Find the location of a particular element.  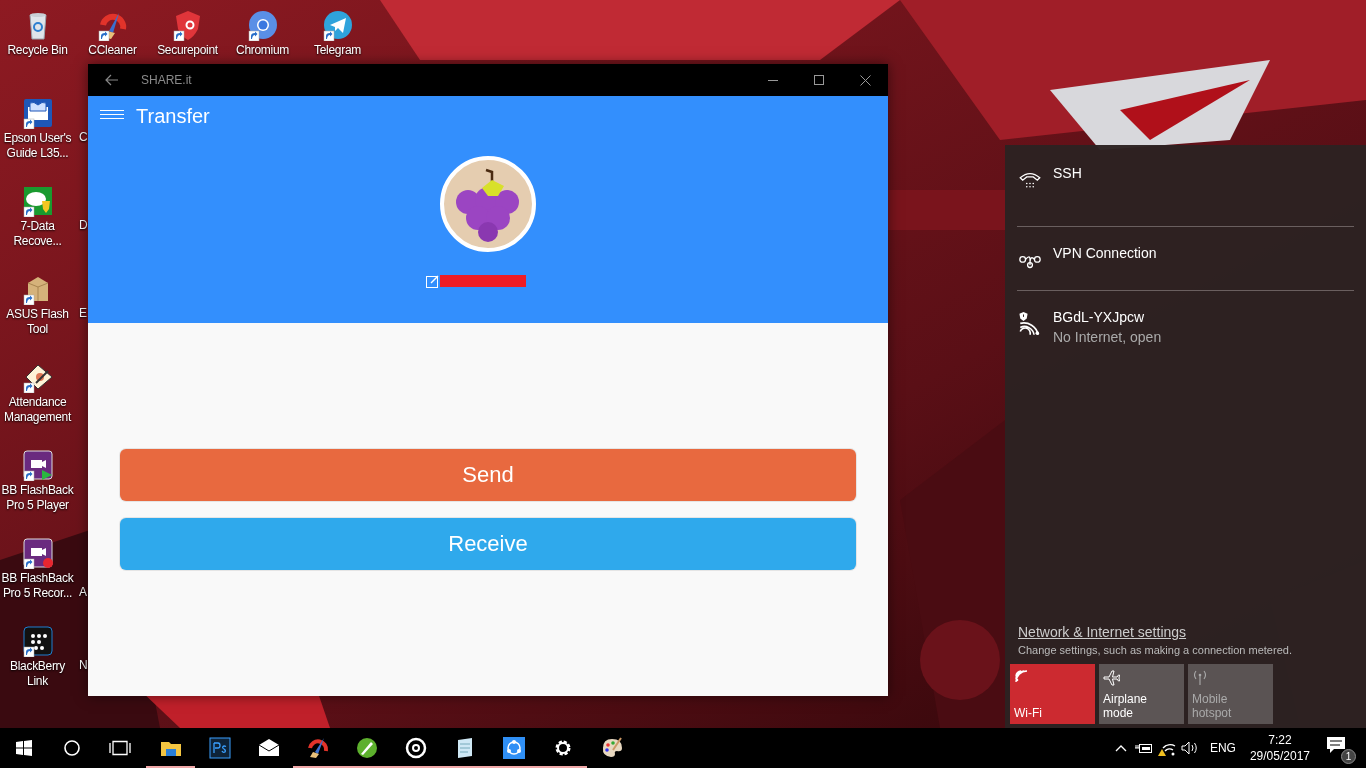

book-monitor-icon is located at coordinates (37, 113).